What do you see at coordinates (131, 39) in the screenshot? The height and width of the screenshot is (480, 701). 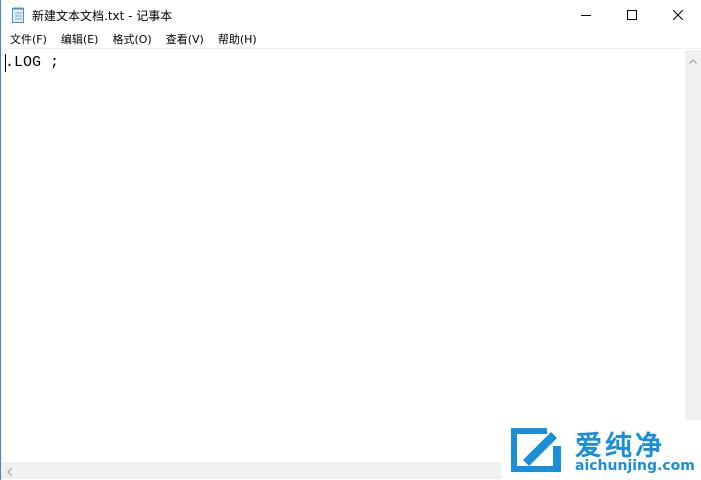 I see `menu-format: 格式(O)` at bounding box center [131, 39].